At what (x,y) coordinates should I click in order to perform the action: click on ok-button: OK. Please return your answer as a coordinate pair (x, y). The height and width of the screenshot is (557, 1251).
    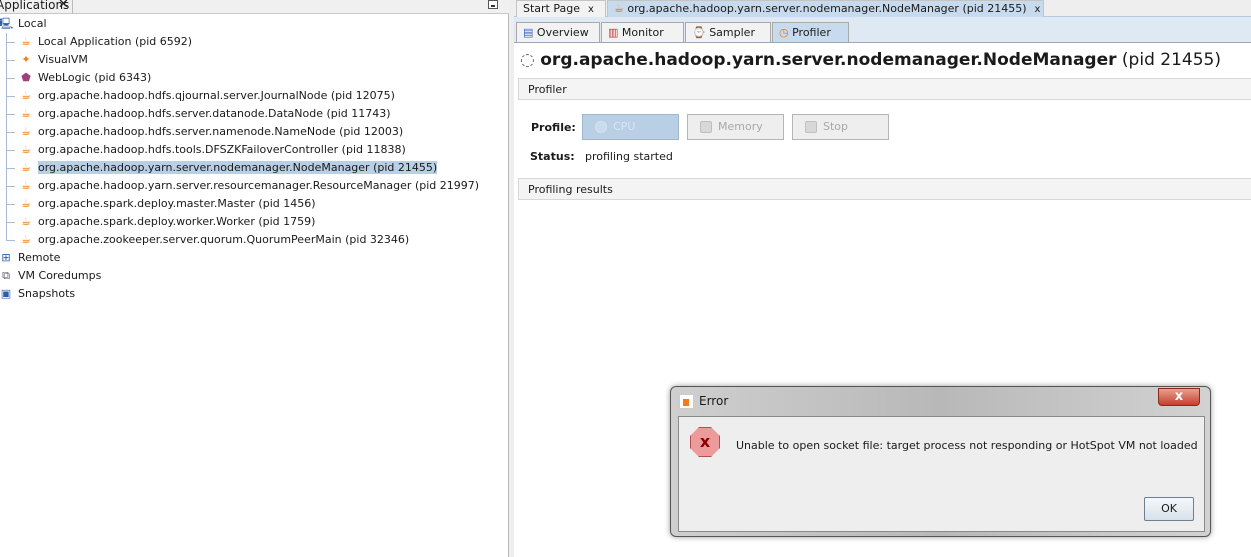
    Looking at the image, I should click on (1169, 509).